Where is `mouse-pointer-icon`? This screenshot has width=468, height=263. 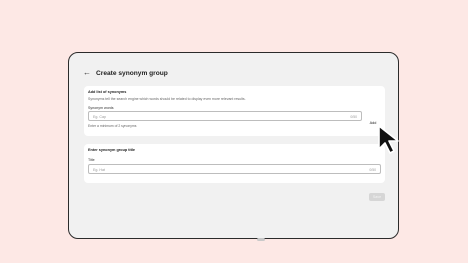 mouse-pointer-icon is located at coordinates (388, 139).